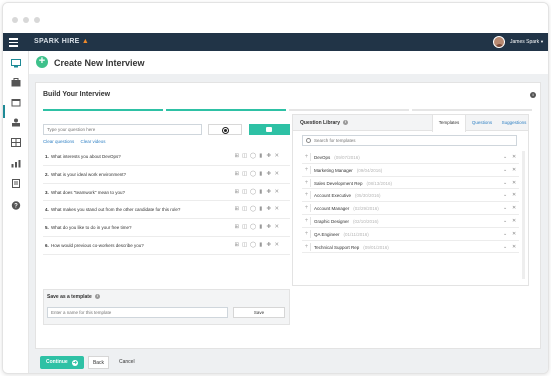 This screenshot has height=376, width=551. I want to click on template-name-input, so click(137, 312).